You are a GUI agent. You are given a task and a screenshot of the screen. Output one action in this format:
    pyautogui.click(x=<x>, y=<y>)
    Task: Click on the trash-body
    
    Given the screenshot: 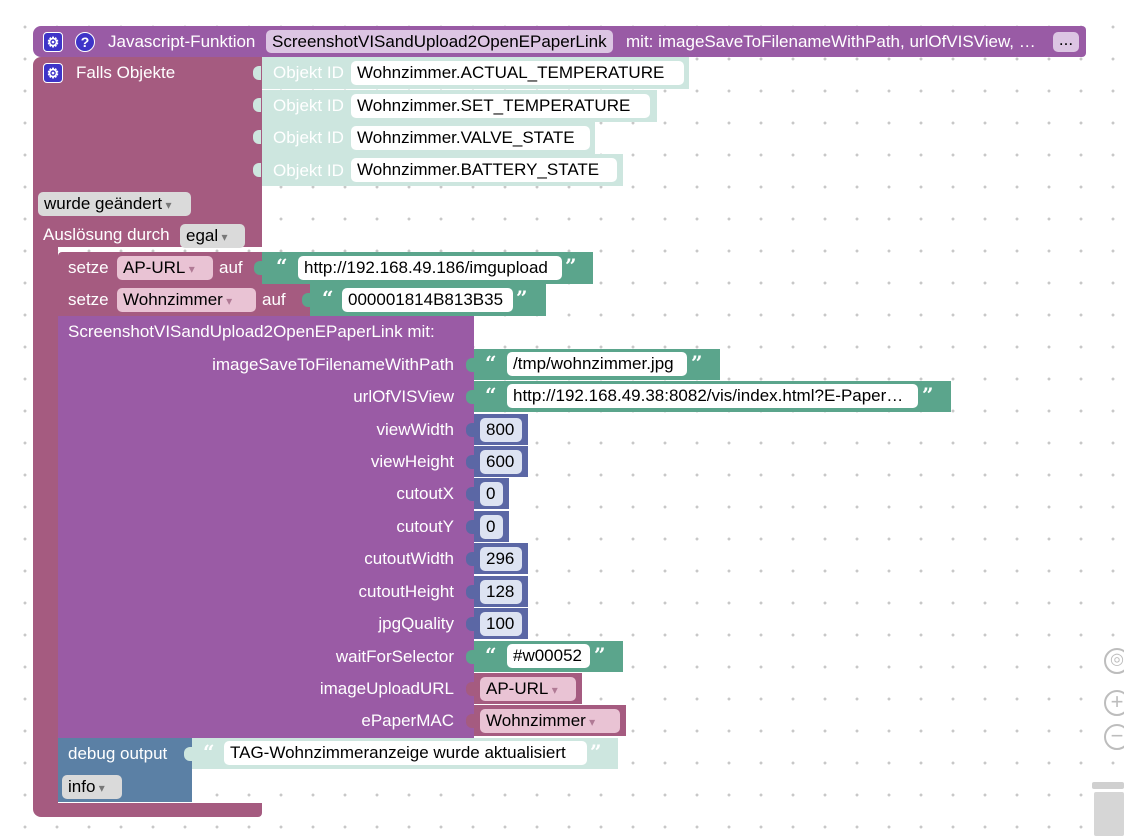 What is the action you would take?
    pyautogui.click(x=1109, y=814)
    